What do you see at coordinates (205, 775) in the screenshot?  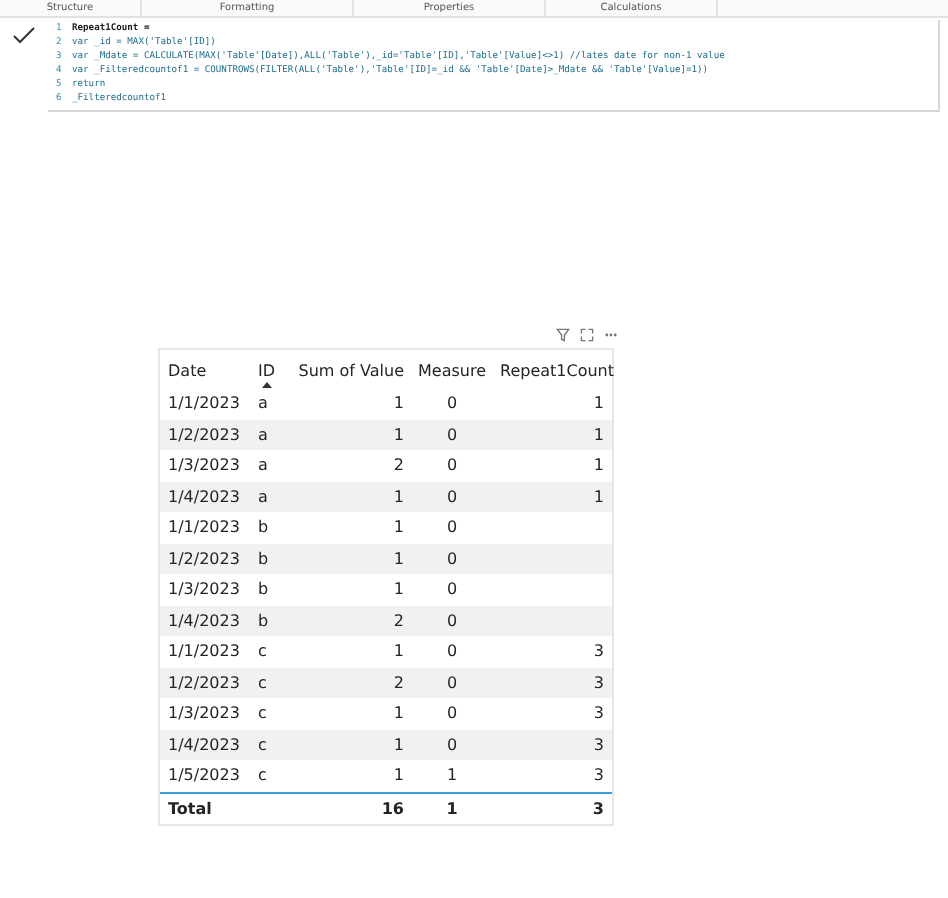 I see `table-cell-text: 1/5/2023` at bounding box center [205, 775].